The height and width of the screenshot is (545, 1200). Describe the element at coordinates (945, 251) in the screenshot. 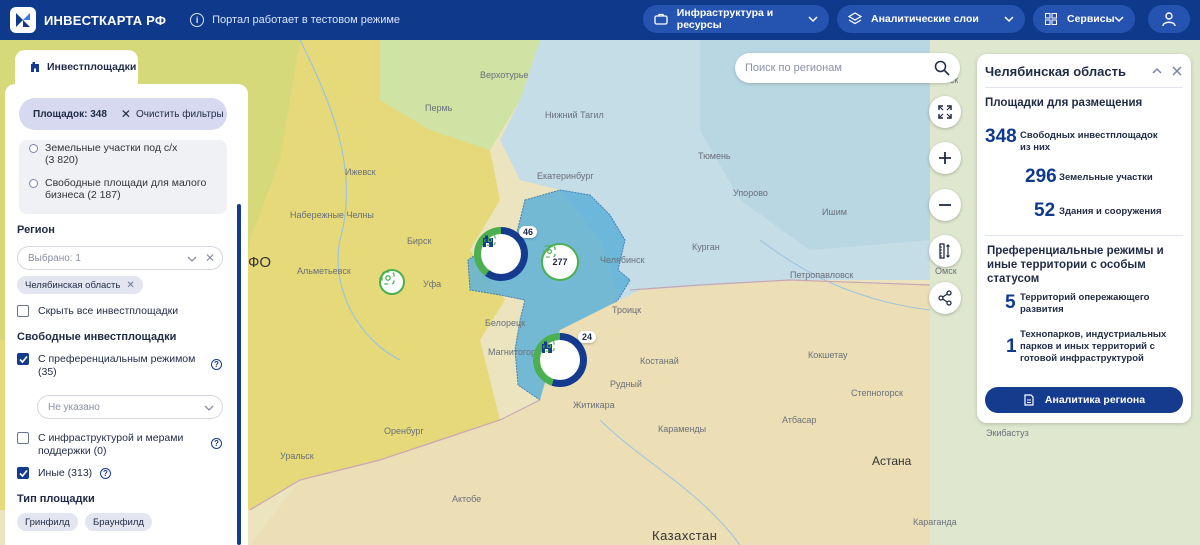

I see `ruler-button` at that location.